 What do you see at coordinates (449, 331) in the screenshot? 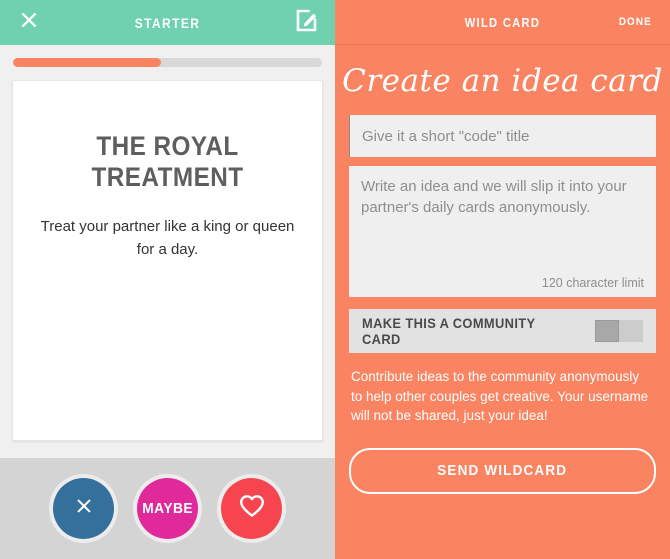
I see `community-card-label: MAKE THIS A COMMUNITY CARD` at bounding box center [449, 331].